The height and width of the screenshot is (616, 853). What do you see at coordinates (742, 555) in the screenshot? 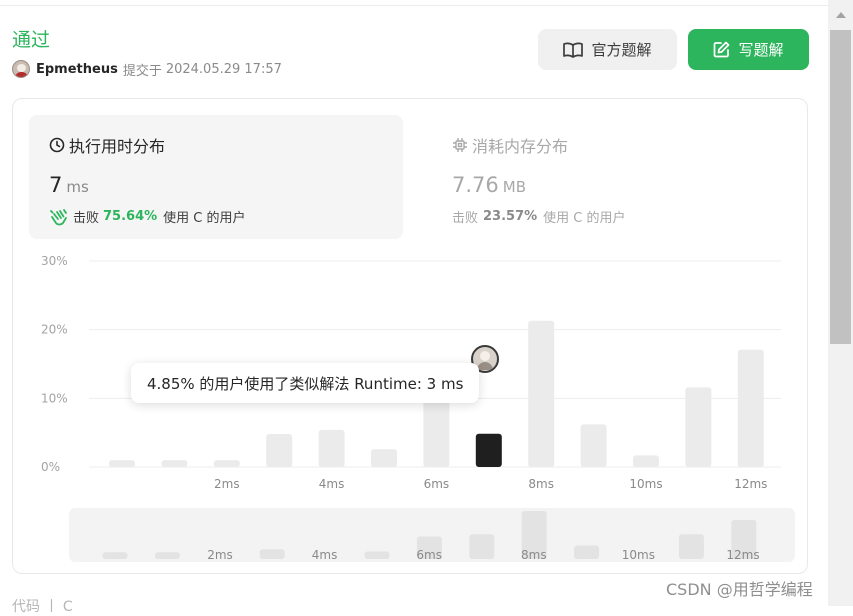
I see `overview-tick-label: 12ms` at bounding box center [742, 555].